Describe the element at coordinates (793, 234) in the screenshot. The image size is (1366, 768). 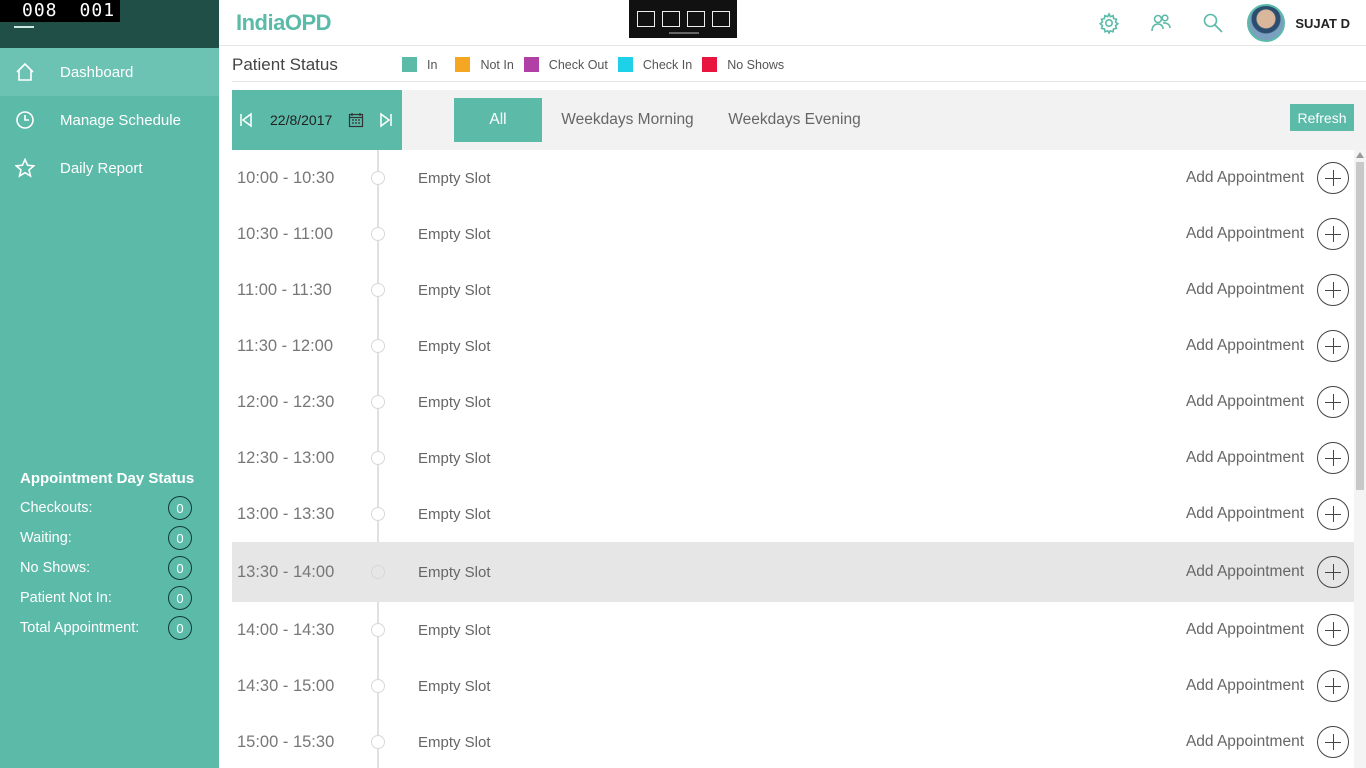
I see `slot-row: 10:30 - 11:00 Empty Slot Add Appointment` at that location.